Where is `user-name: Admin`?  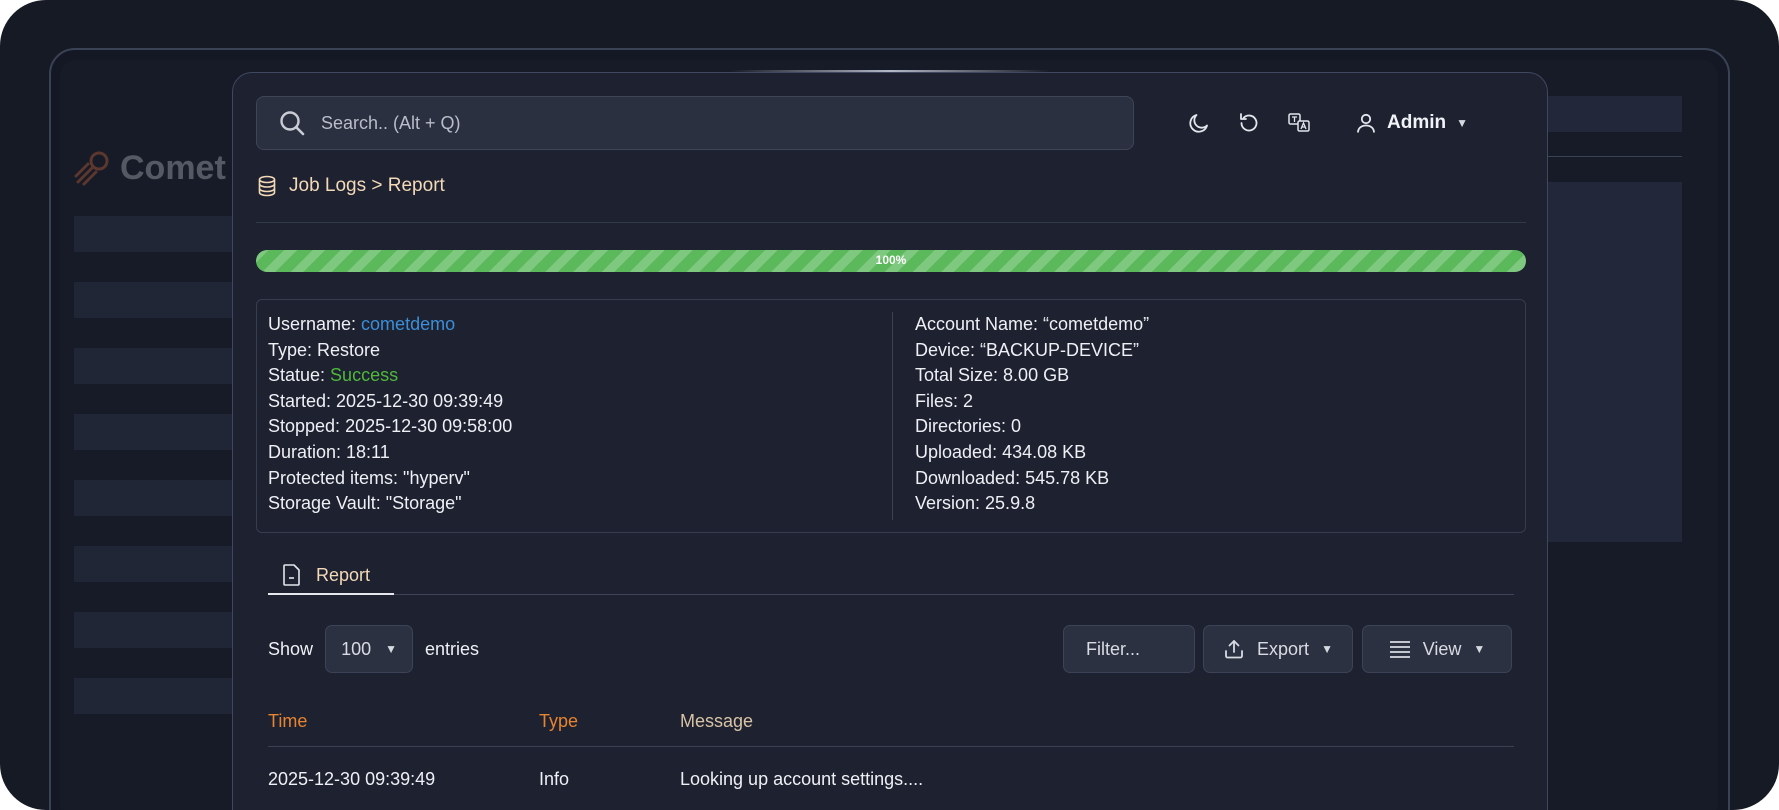
user-name: Admin is located at coordinates (1417, 122).